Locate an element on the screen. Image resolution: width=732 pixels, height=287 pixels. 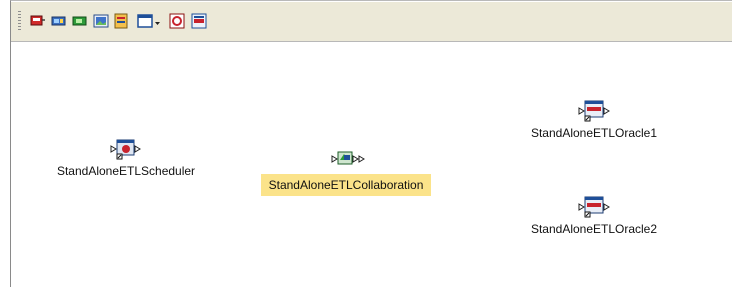
oracle-icon is located at coordinates (199, 21).